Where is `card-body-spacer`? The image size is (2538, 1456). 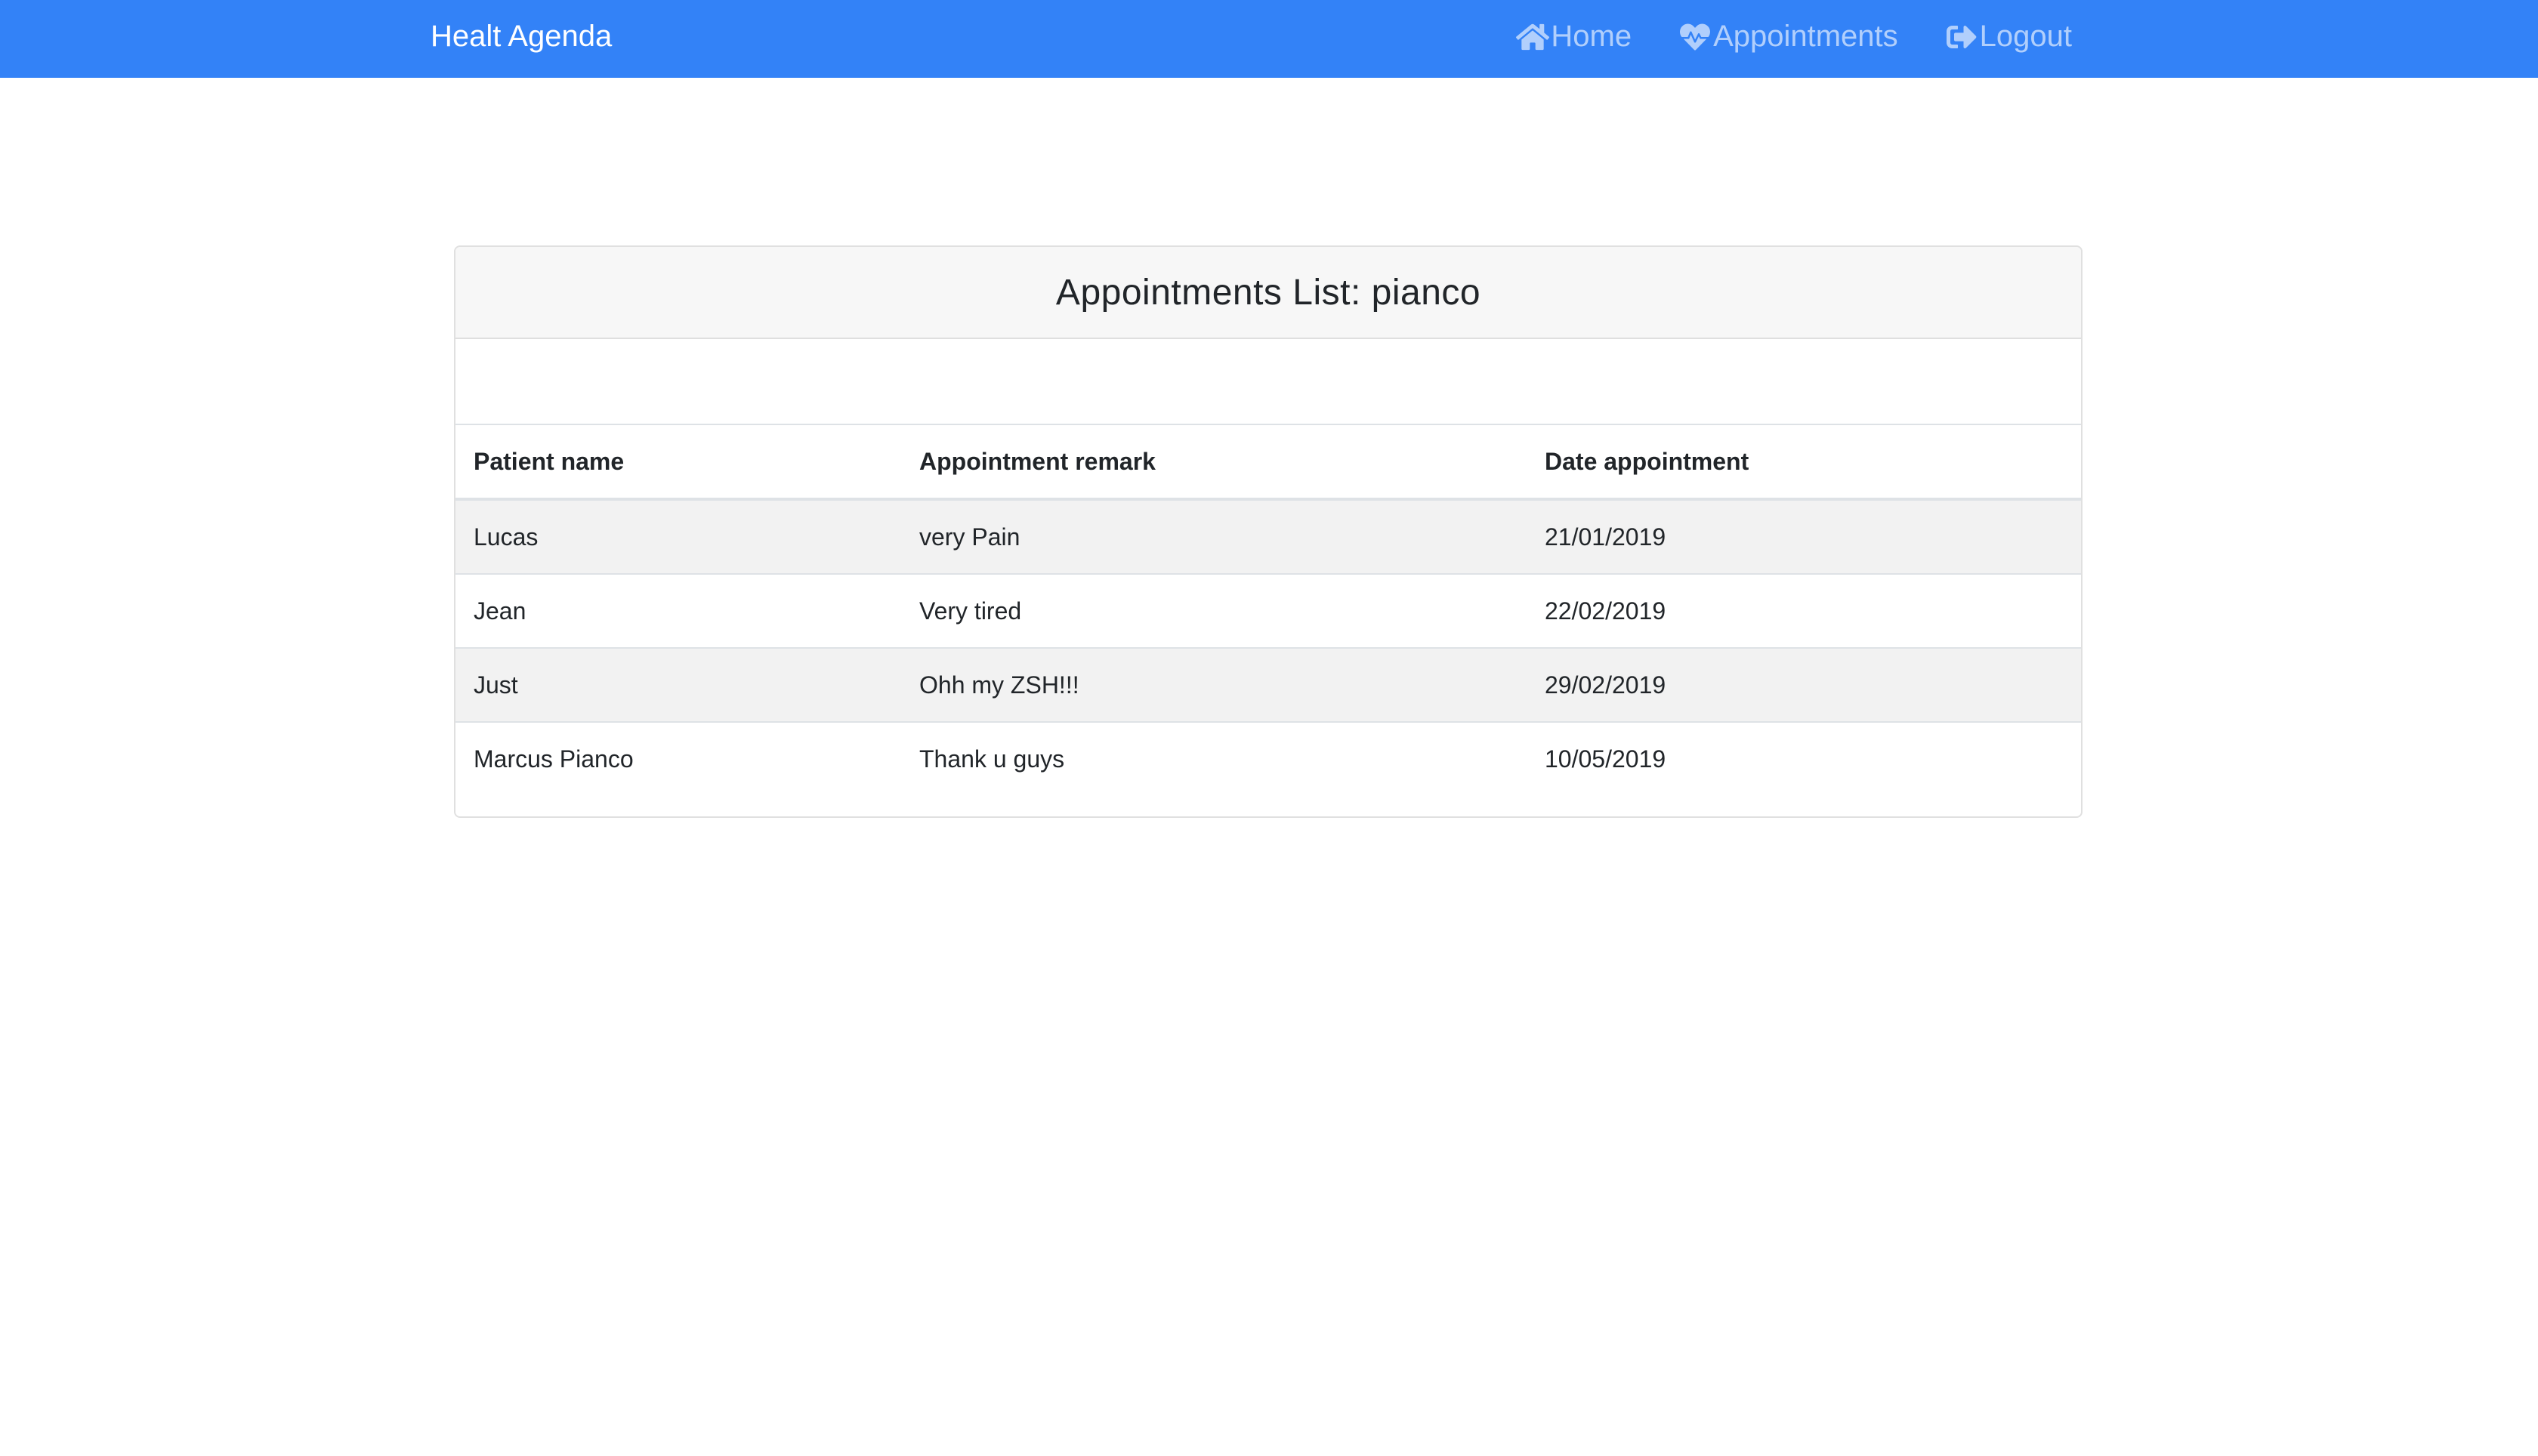
card-body-spacer is located at coordinates (1268, 382).